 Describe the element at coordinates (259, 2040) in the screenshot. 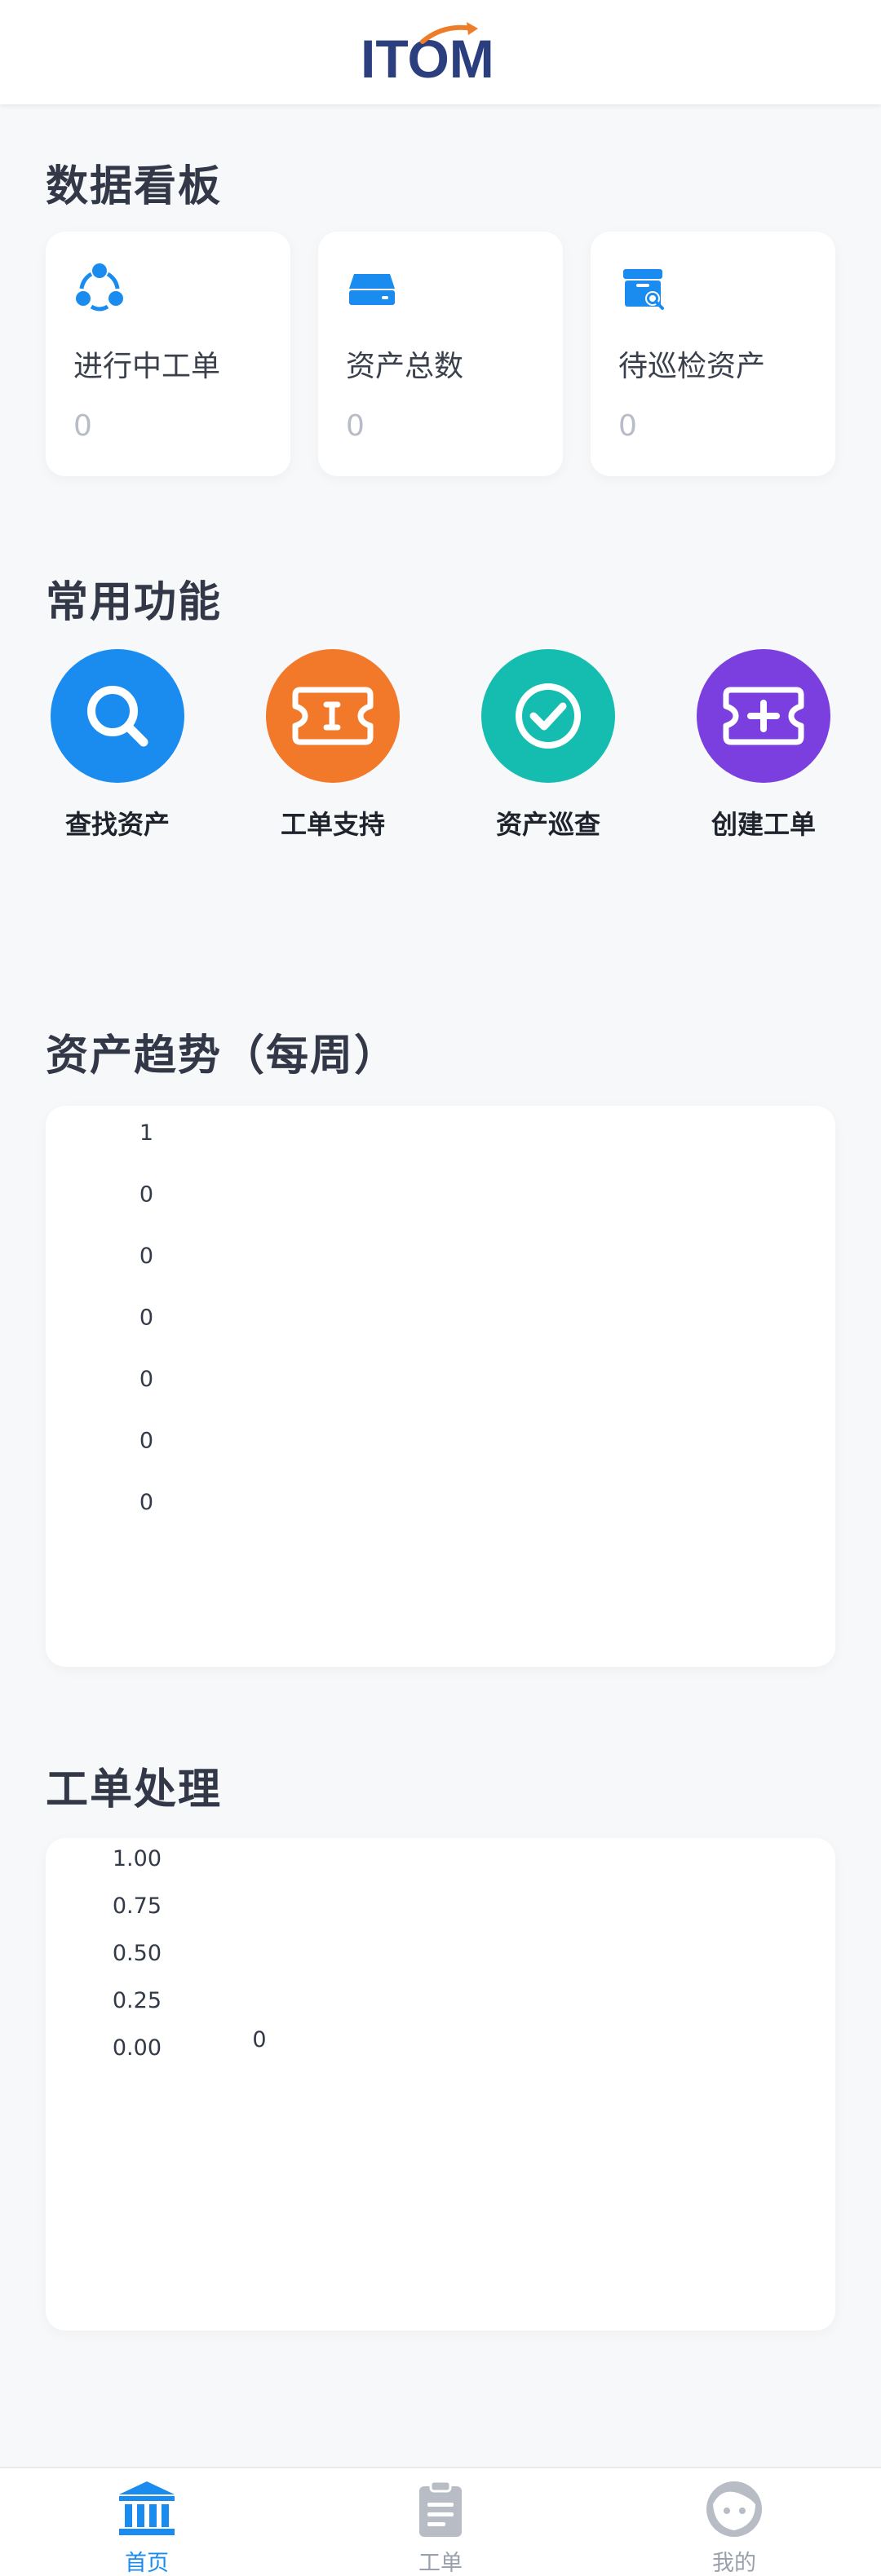

I see `data-label: 0` at that location.